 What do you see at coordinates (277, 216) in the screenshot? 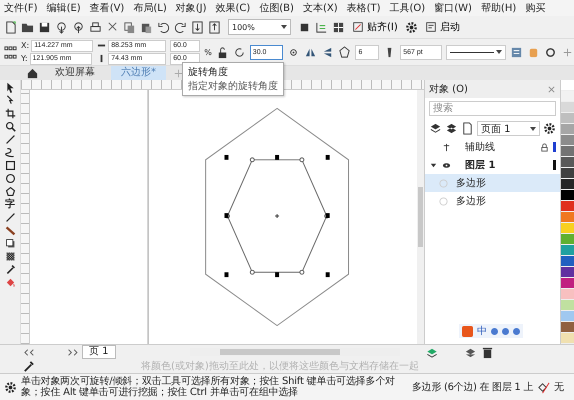
I see `center-mark-icon` at bounding box center [277, 216].